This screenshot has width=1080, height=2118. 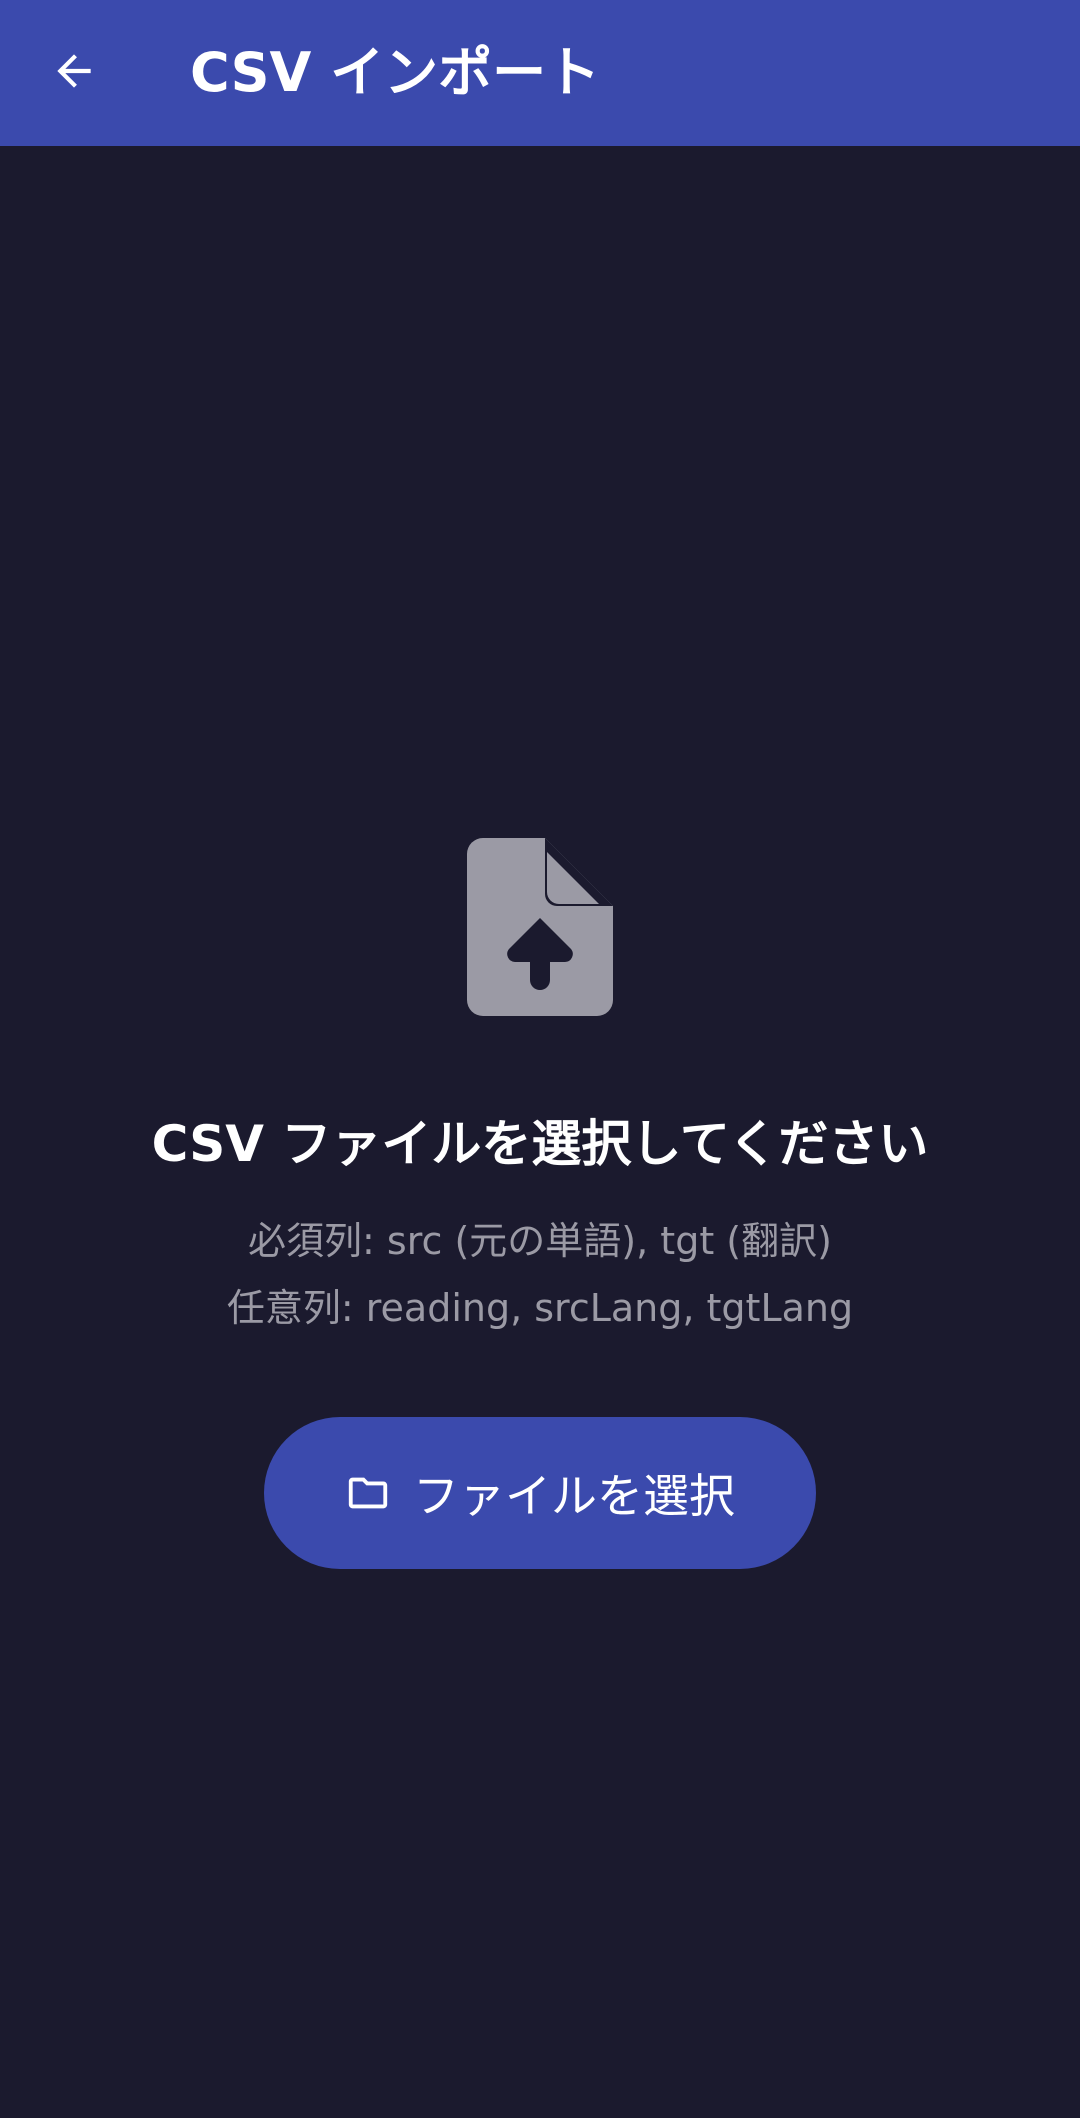 I want to click on optional-columns-text: 任意列: reading, srcLang, tgtLang, so click(x=540, y=1308).